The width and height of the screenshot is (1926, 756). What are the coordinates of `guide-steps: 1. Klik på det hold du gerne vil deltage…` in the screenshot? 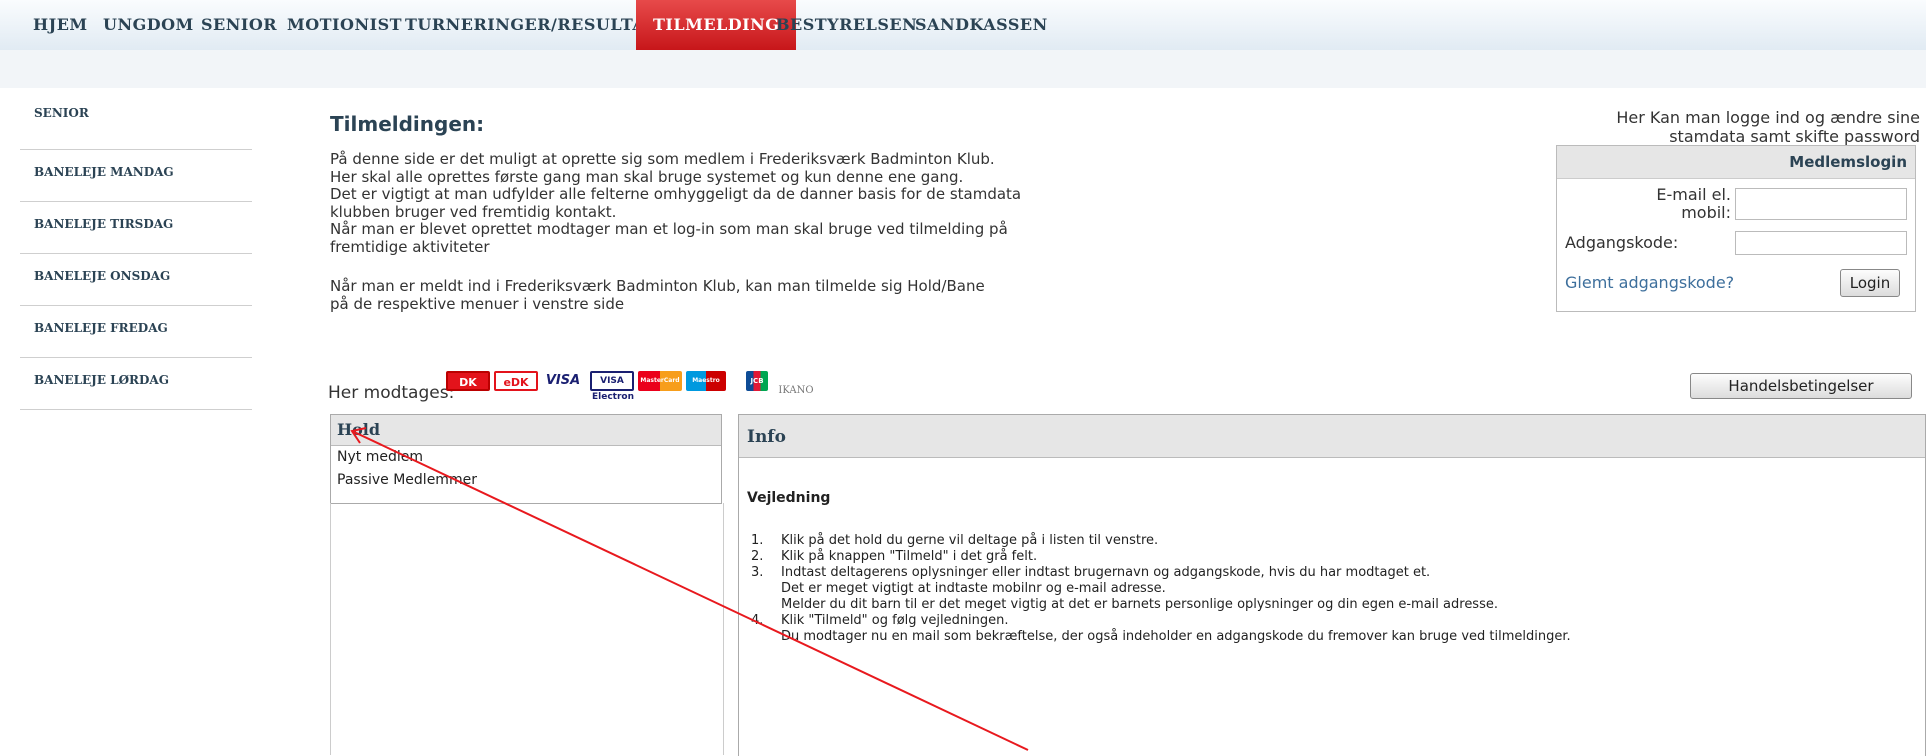 It's located at (1327, 589).